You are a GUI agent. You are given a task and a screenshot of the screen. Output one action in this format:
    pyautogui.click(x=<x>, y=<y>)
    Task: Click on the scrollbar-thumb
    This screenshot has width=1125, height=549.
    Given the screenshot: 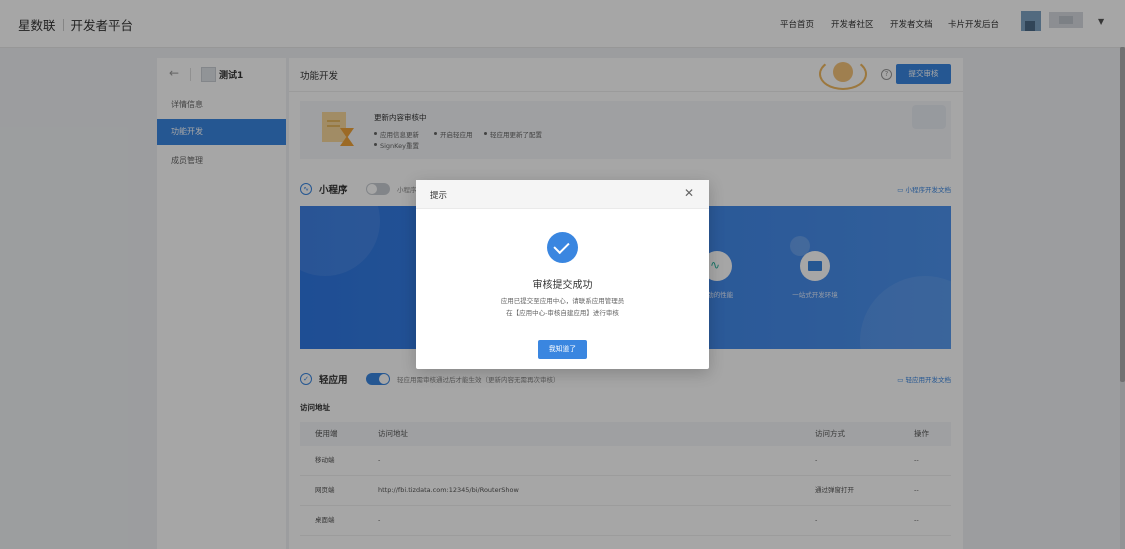 What is the action you would take?
    pyautogui.click(x=1122, y=214)
    